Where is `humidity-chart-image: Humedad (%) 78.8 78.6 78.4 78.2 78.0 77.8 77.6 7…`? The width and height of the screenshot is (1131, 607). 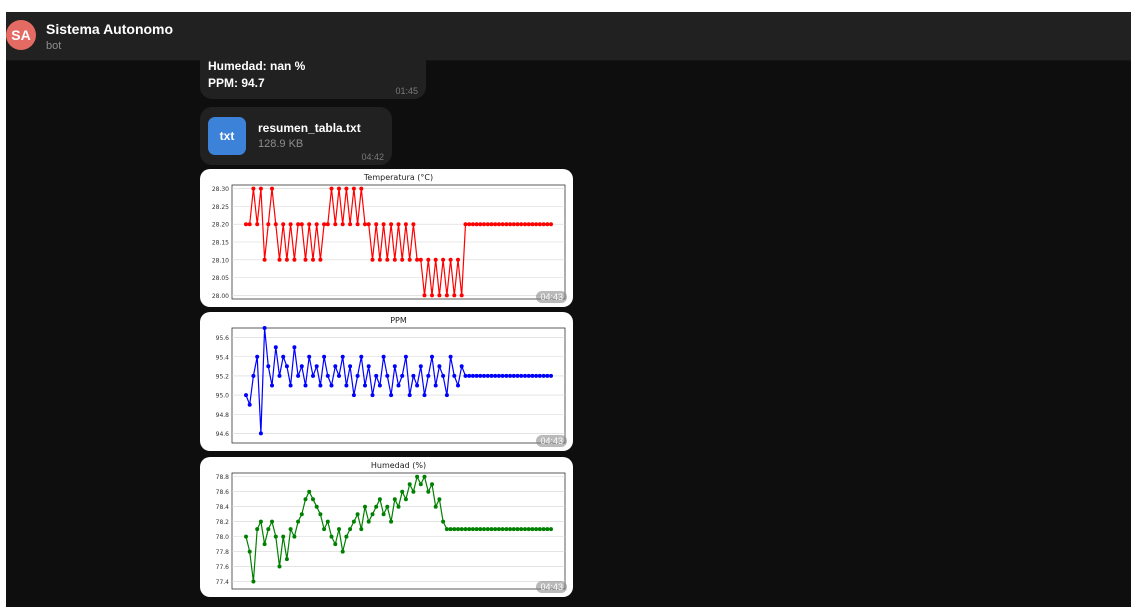
humidity-chart-image: Humedad (%) 78.8 78.6 78.4 78.2 78.0 77.8 77.6 7… is located at coordinates (386, 527).